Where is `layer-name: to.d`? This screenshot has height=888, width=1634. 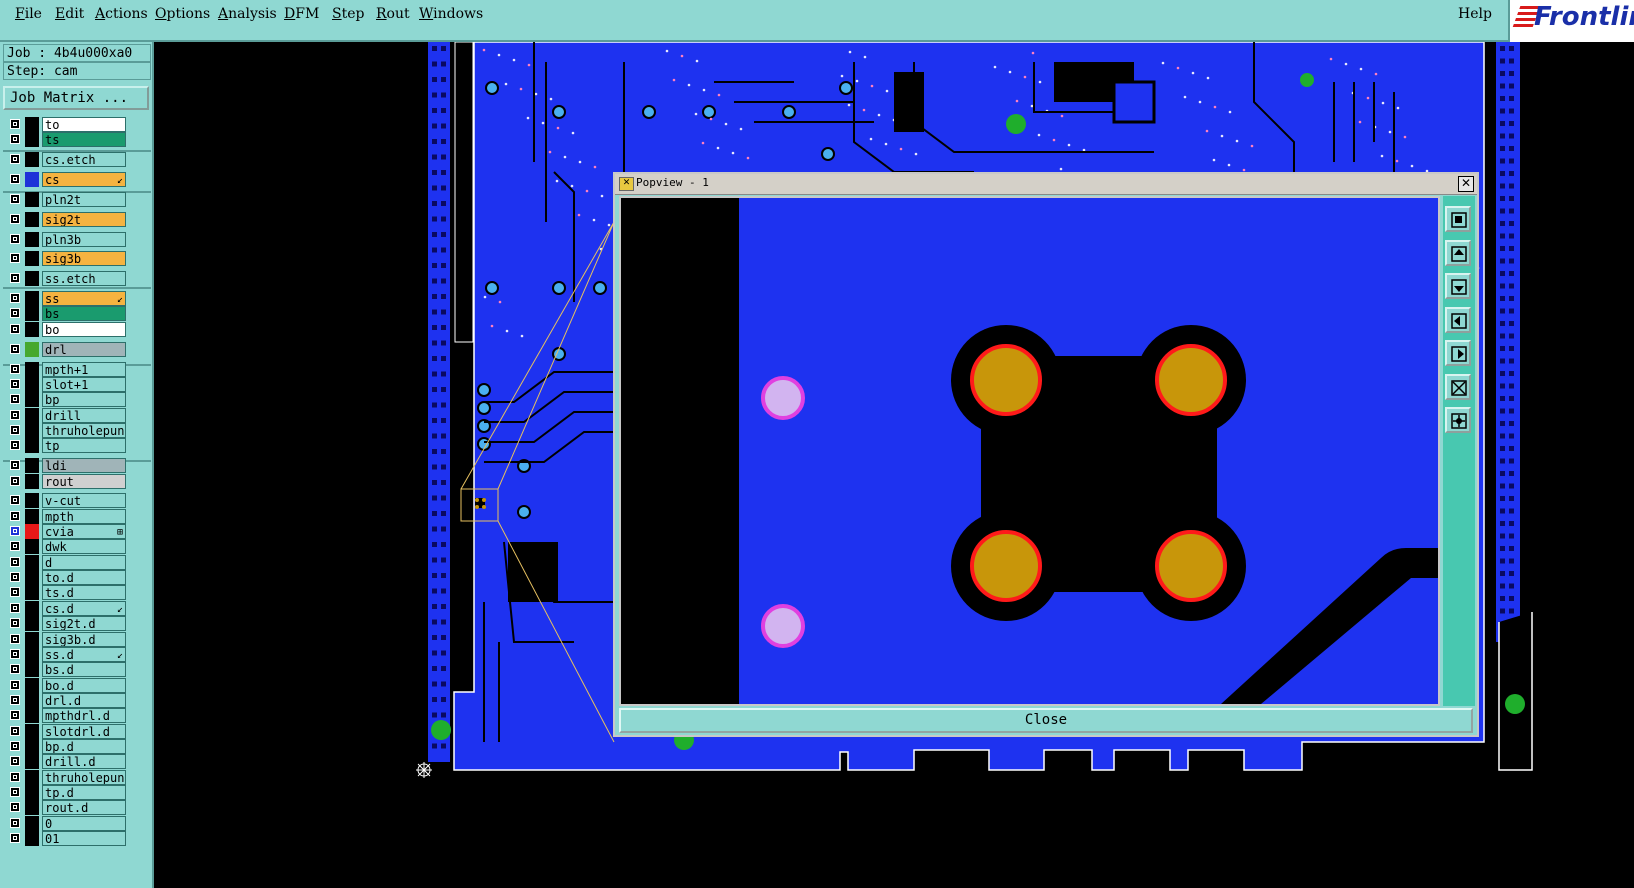 layer-name: to.d is located at coordinates (84, 577).